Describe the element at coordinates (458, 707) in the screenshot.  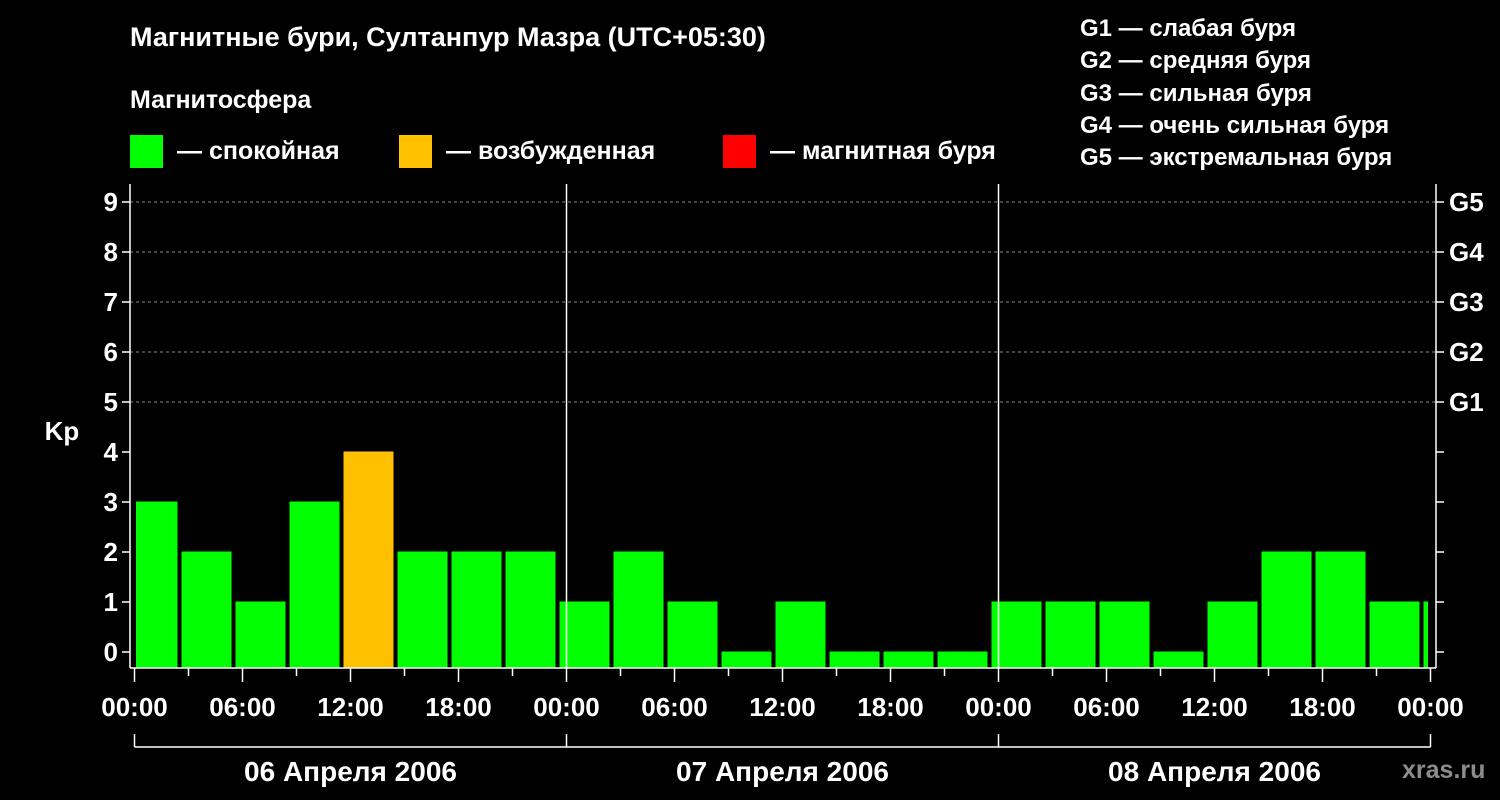
I see `x-tick-label-3: 18:00` at that location.